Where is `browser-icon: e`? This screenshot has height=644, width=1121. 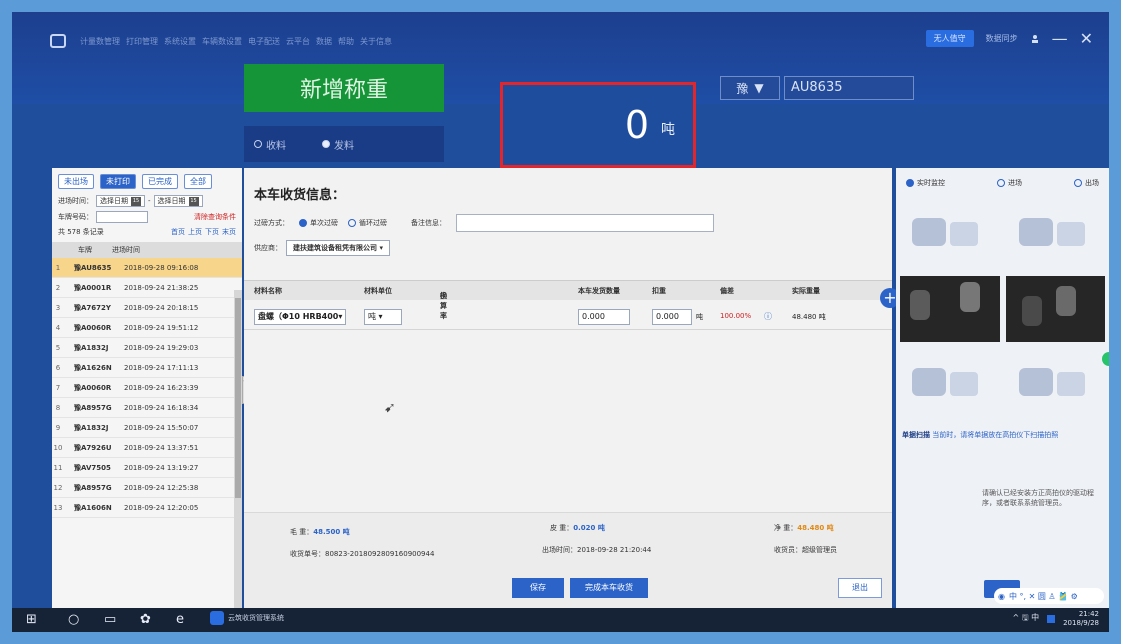
browser-icon: e is located at coordinates (180, 619).